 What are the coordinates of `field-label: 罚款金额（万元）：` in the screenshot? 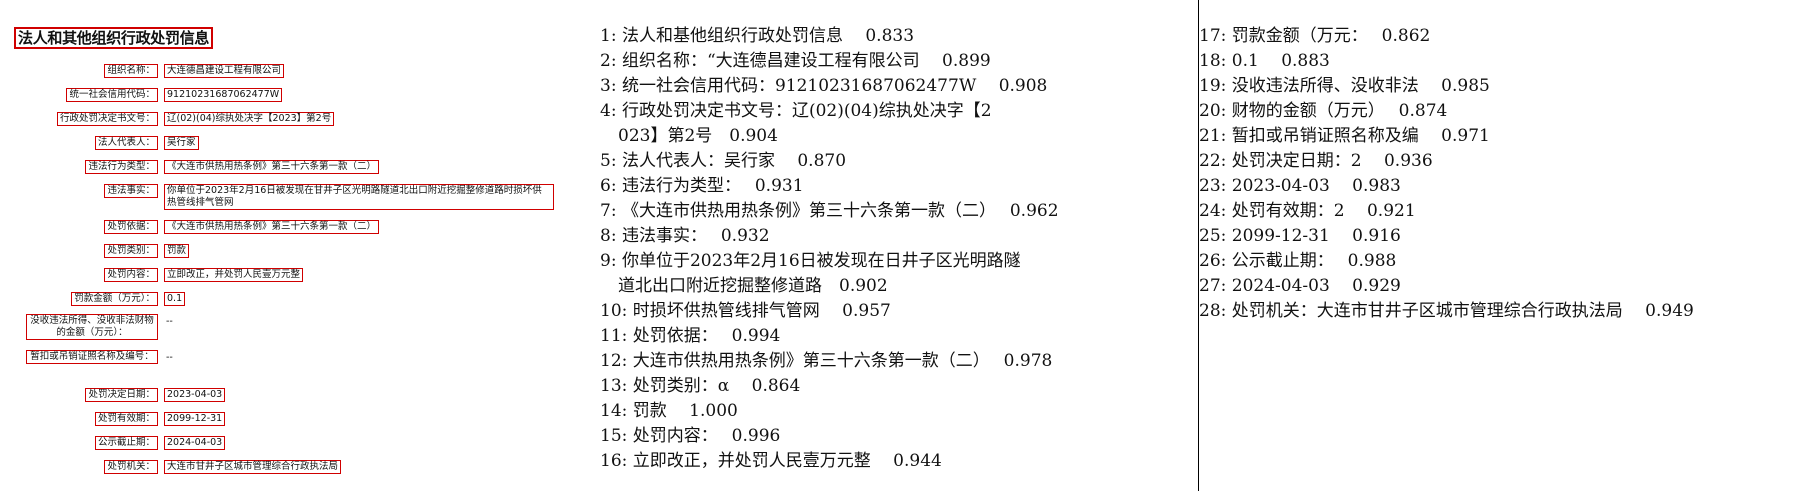 It's located at (114, 299).